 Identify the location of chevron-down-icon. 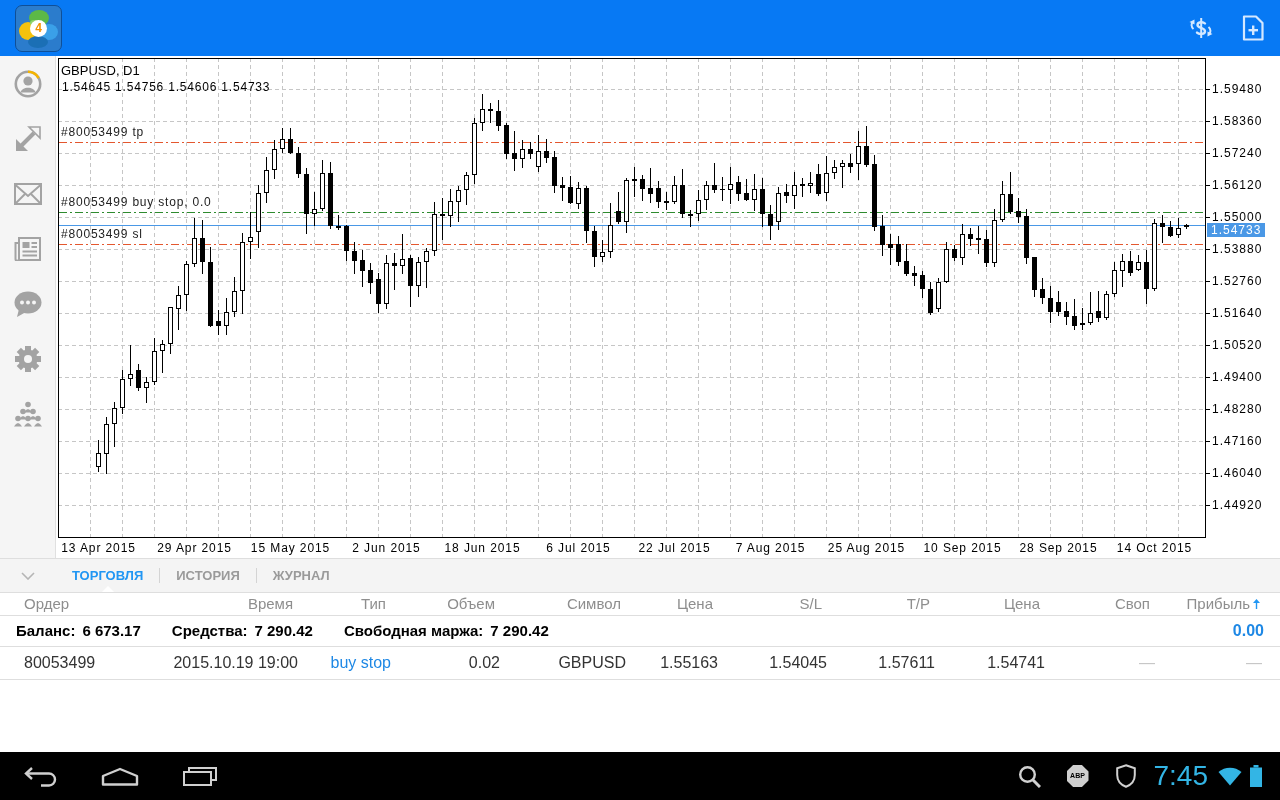
(28, 575).